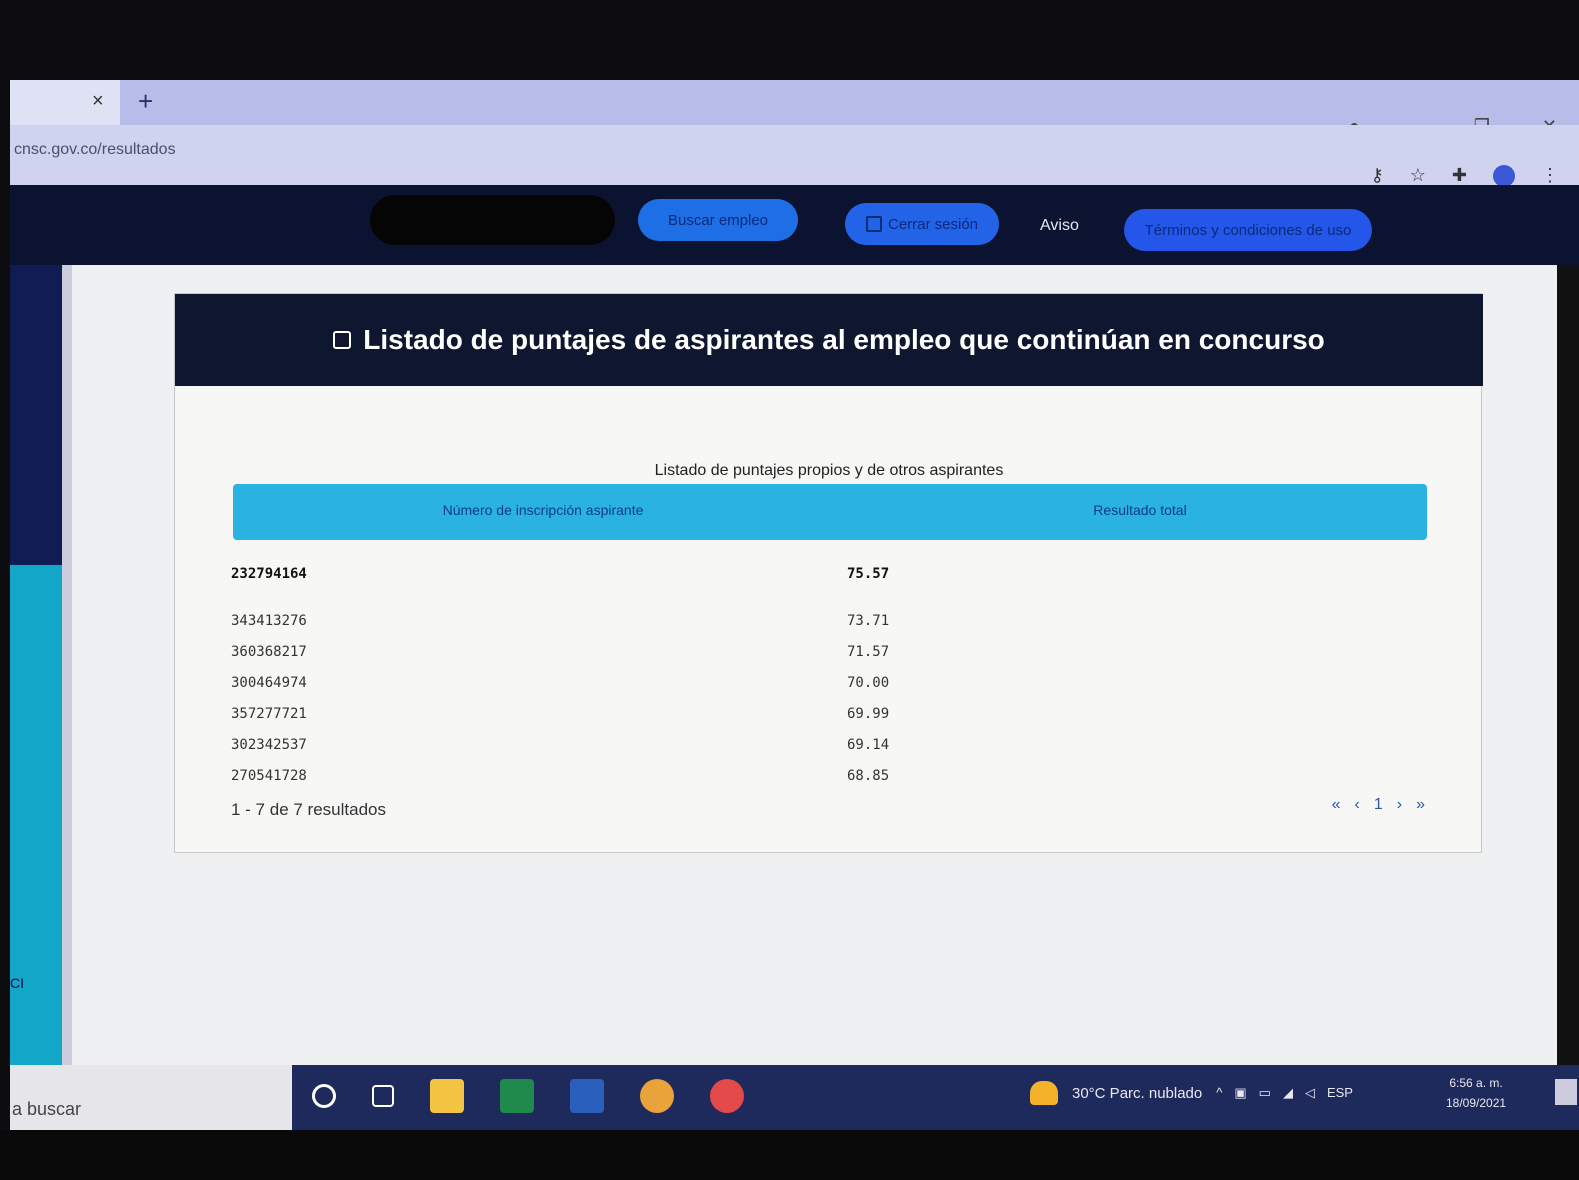 The height and width of the screenshot is (1180, 1579). Describe the element at coordinates (868, 574) in the screenshot. I see `cell-resultado: 75.57` at that location.